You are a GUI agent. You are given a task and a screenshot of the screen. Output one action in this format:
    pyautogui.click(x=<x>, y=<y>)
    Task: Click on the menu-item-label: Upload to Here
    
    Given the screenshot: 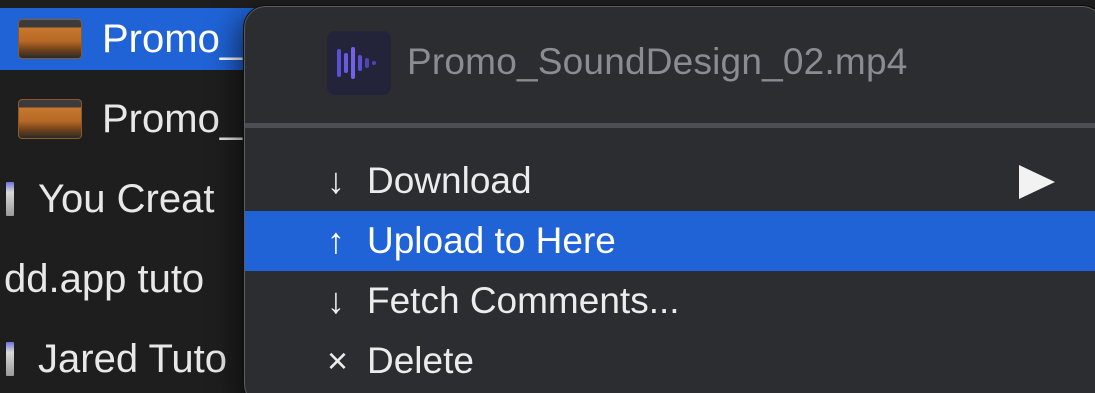 What is the action you would take?
    pyautogui.click(x=491, y=240)
    